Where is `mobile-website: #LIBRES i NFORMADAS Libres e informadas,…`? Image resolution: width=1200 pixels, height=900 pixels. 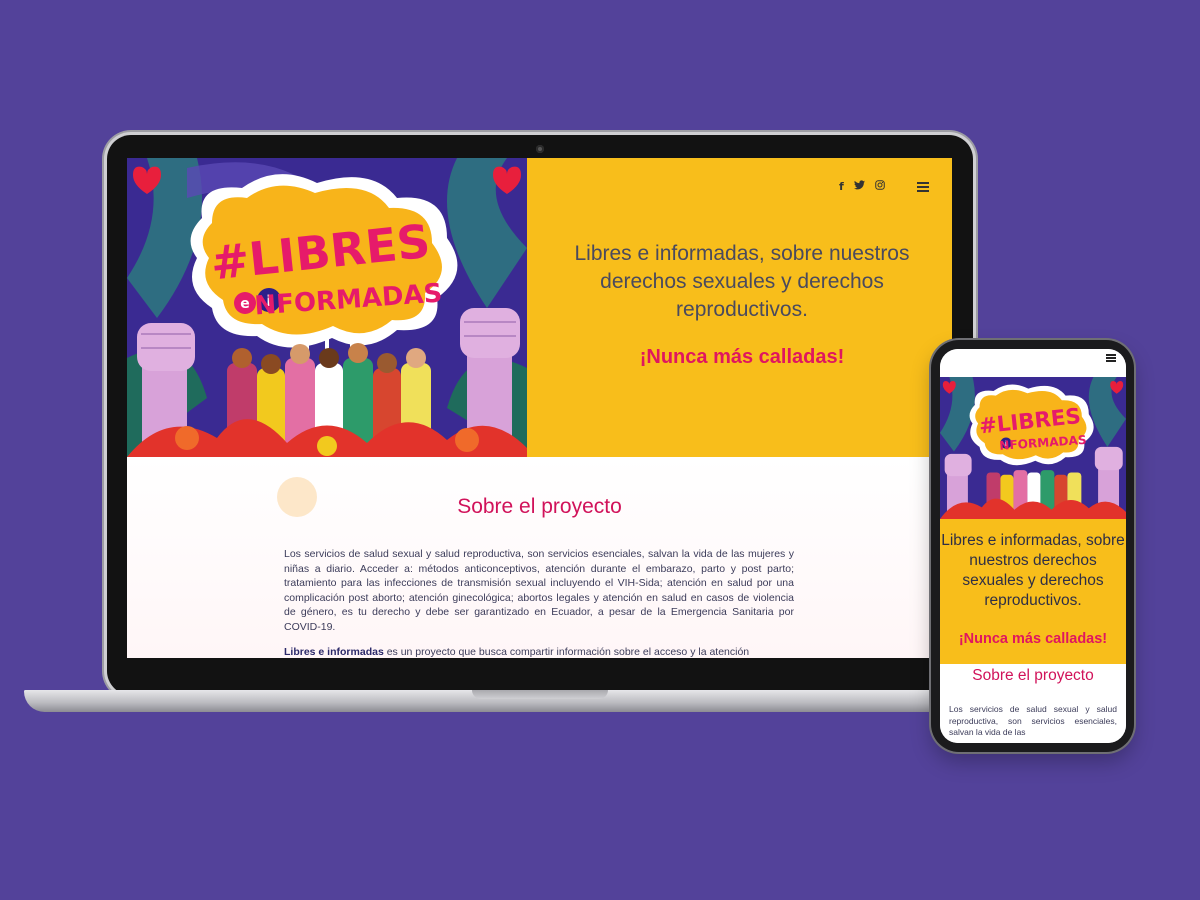
mobile-website: #LIBRES i NFORMADAS Libres e informadas,… is located at coordinates (1033, 546).